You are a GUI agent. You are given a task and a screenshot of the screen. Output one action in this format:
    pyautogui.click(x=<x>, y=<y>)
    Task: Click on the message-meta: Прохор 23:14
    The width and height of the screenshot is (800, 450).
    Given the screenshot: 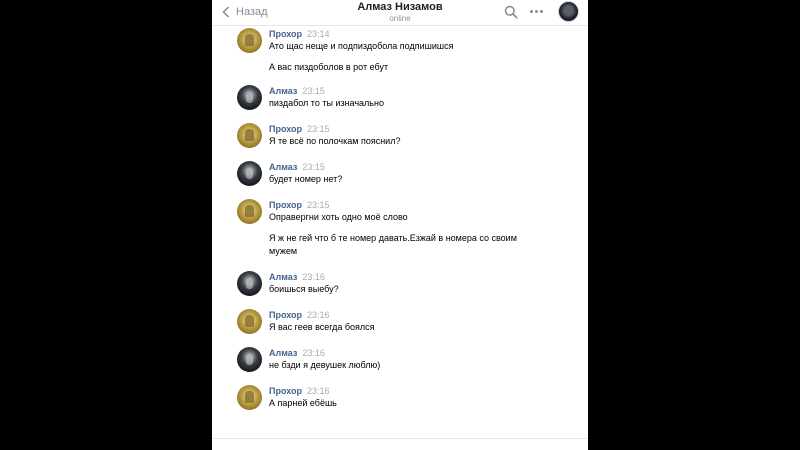 What is the action you would take?
    pyautogui.click(x=299, y=34)
    